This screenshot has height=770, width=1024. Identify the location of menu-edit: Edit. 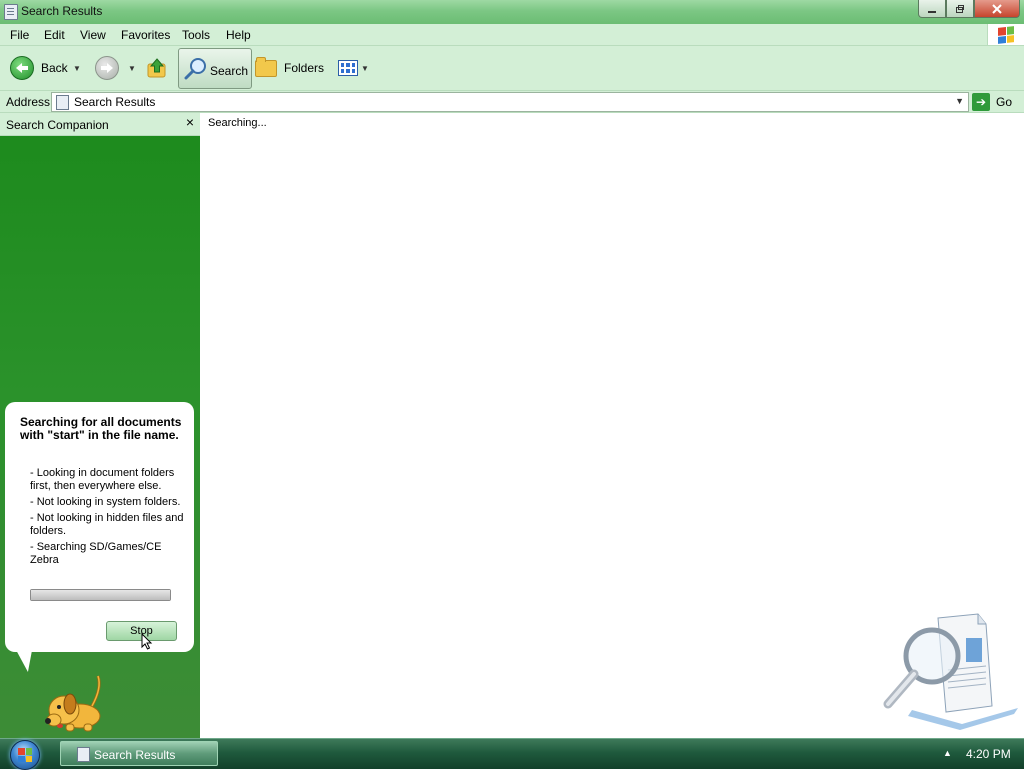
(54, 35).